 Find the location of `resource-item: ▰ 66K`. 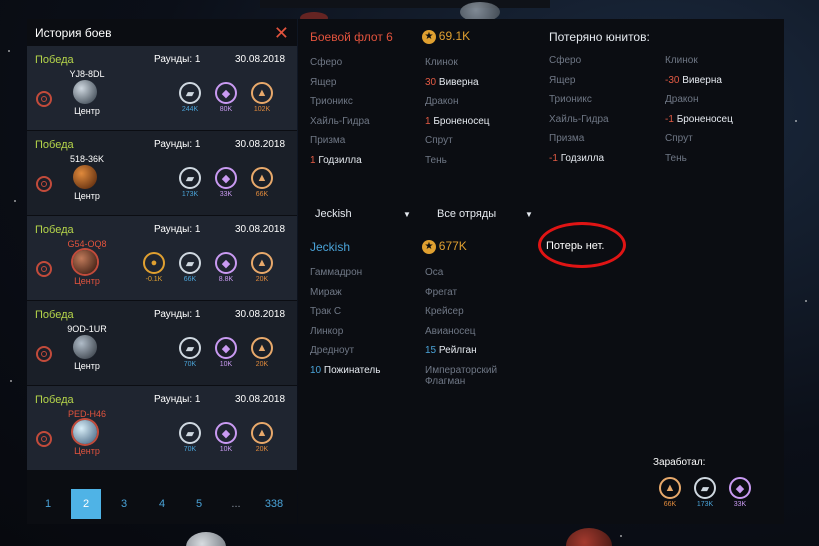

resource-item: ▰ 66K is located at coordinates (190, 267).